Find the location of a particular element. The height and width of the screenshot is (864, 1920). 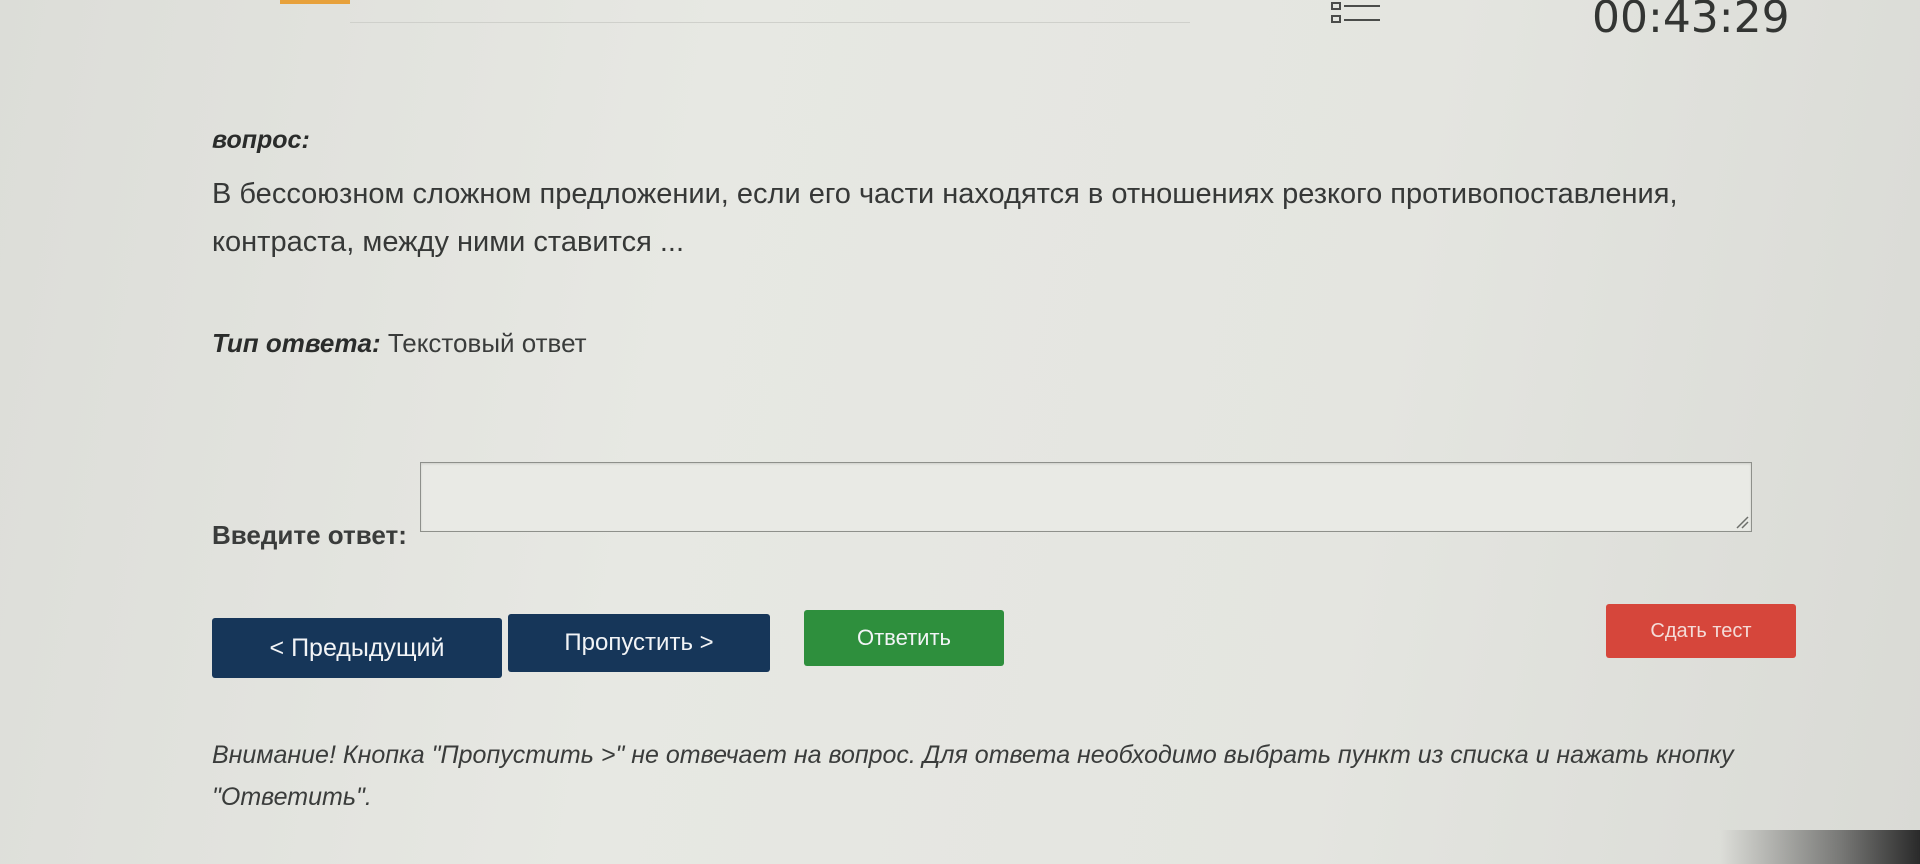

top-accent-bar is located at coordinates (315, 2).